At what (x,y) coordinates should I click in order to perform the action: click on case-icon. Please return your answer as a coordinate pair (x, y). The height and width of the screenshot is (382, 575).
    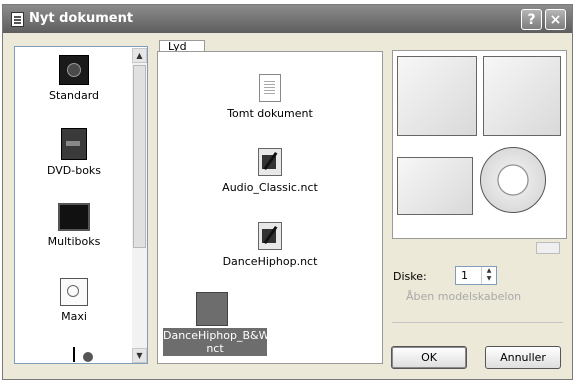
    Looking at the image, I should click on (74, 354).